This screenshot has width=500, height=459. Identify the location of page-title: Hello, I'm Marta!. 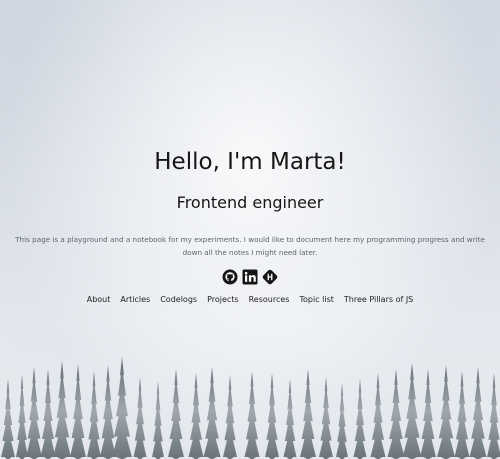
(250, 162).